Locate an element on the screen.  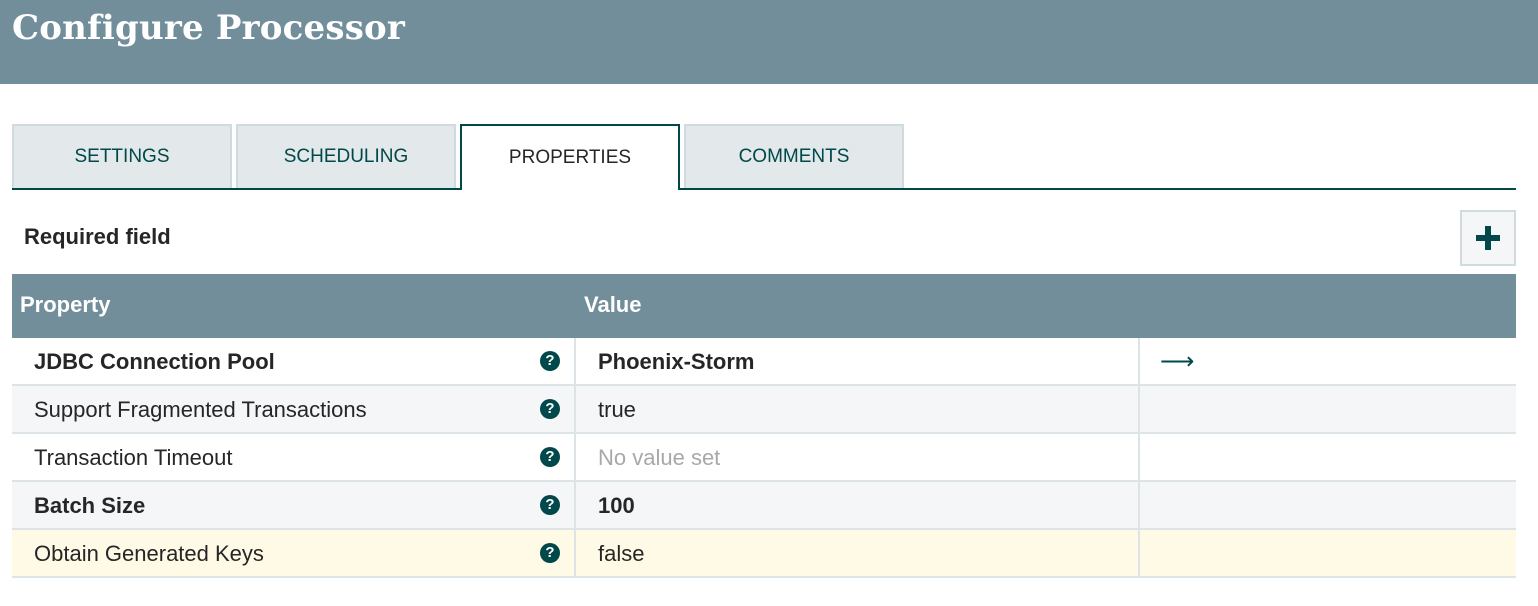
property-name: JDBC Connection Pool is located at coordinates (154, 361).